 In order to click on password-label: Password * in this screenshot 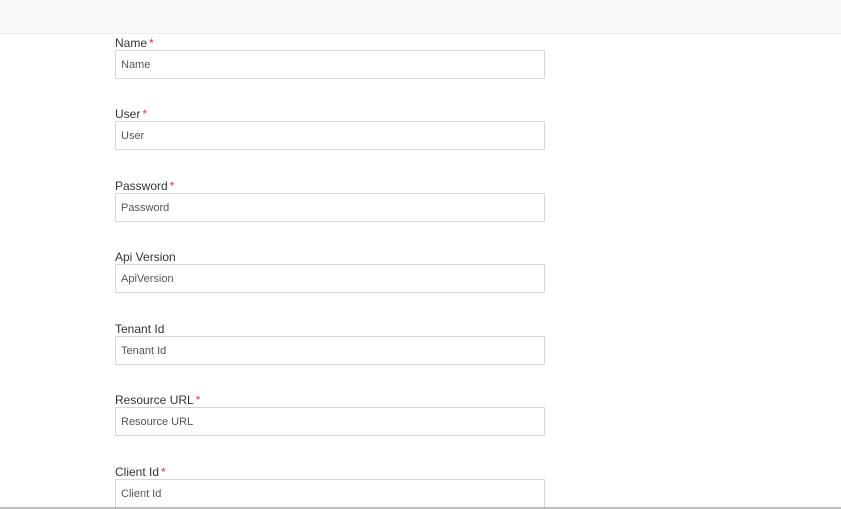, I will do `click(145, 186)`.